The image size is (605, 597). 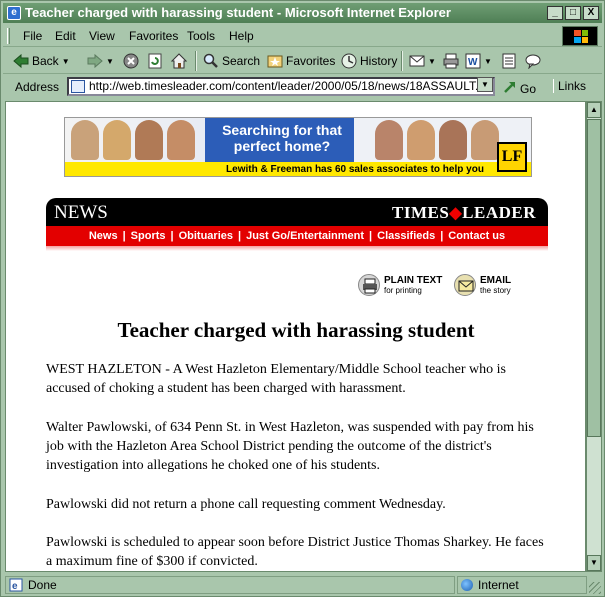 I want to click on menu-edit: Edit, so click(x=65, y=36).